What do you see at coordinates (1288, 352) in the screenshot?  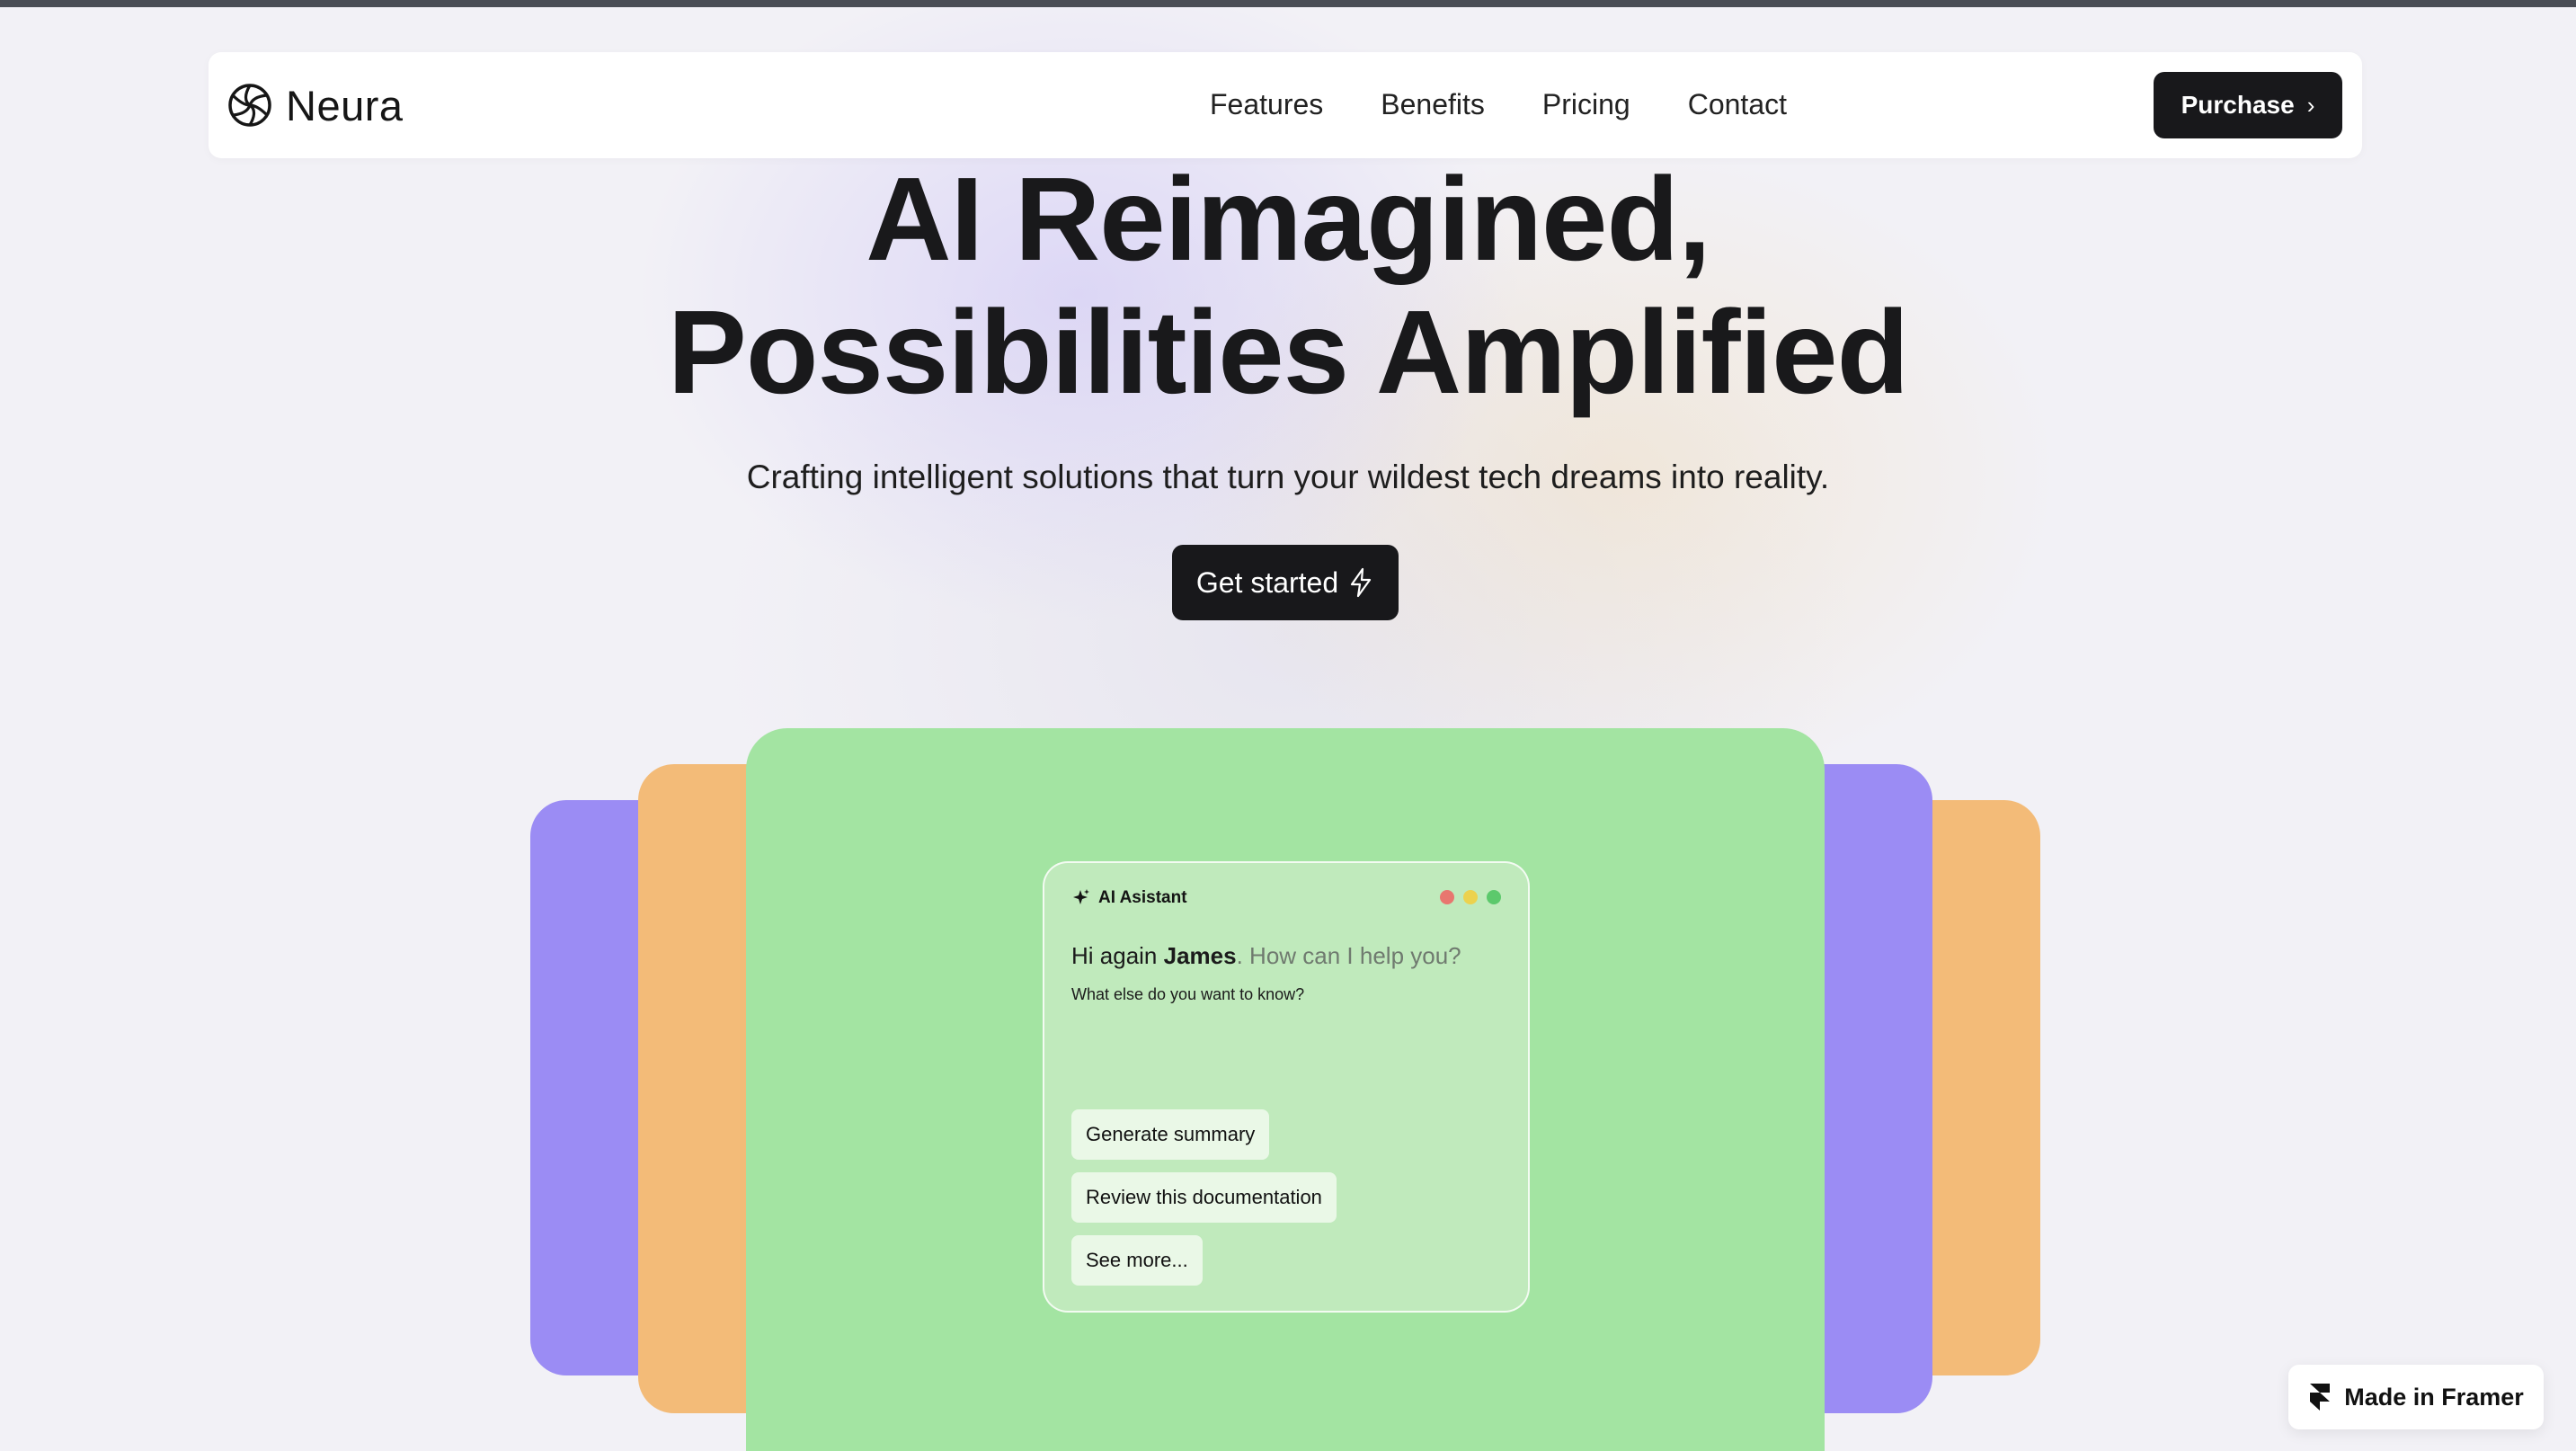 I see `hero-title-line2: Possibilities Amplified` at bounding box center [1288, 352].